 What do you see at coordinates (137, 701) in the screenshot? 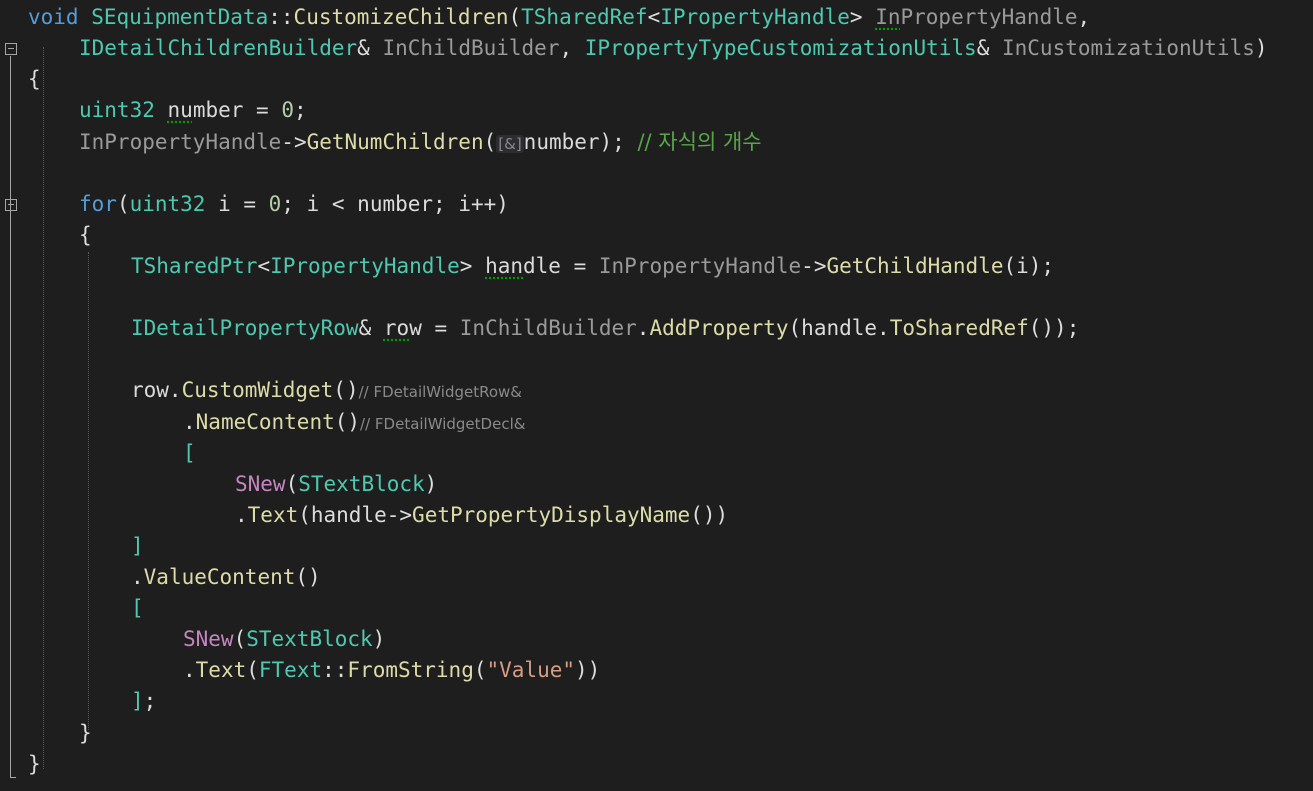
I see `bracket-close: ]` at bounding box center [137, 701].